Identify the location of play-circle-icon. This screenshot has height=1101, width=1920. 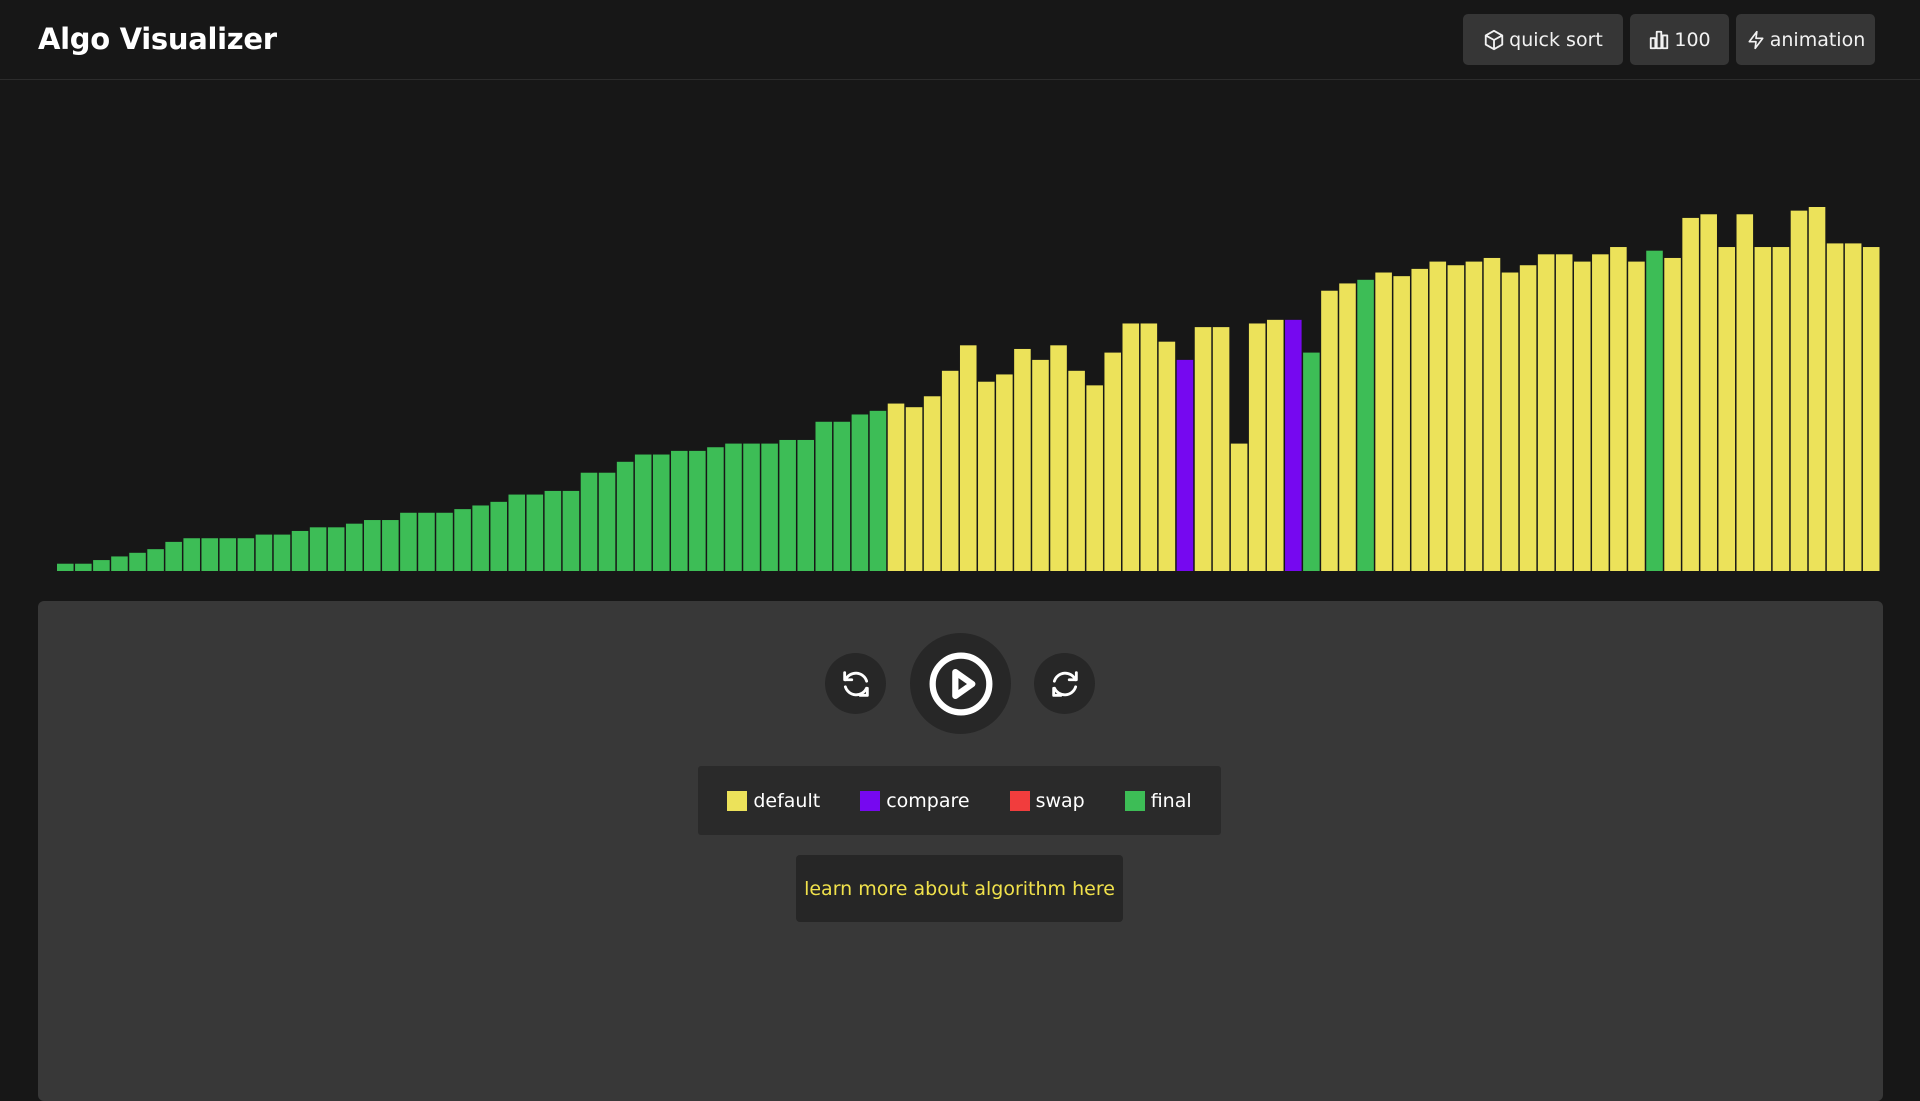
(960, 683).